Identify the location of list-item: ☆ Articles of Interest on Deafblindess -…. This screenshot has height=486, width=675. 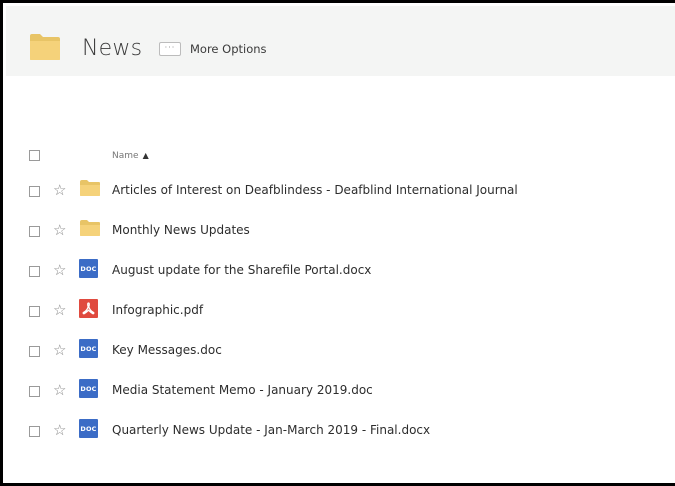
(339, 199).